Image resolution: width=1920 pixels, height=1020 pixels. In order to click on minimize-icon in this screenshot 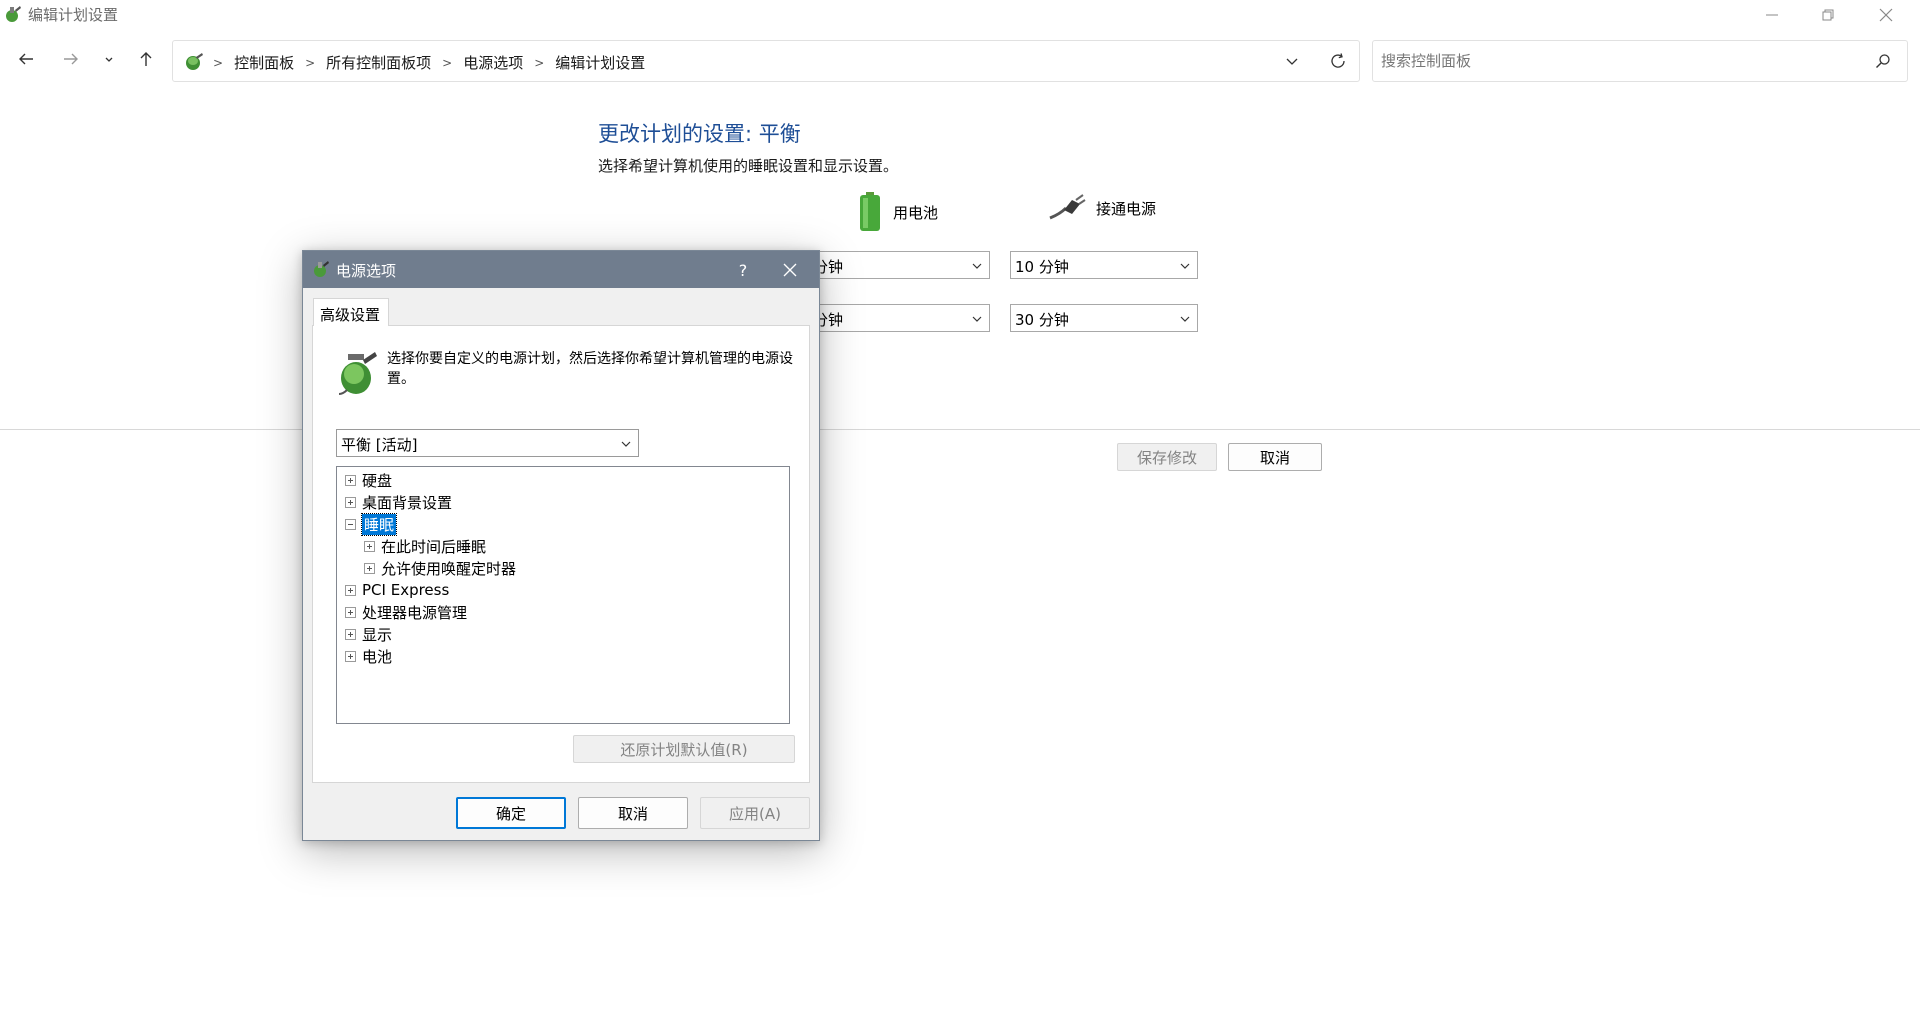, I will do `click(1772, 15)`.